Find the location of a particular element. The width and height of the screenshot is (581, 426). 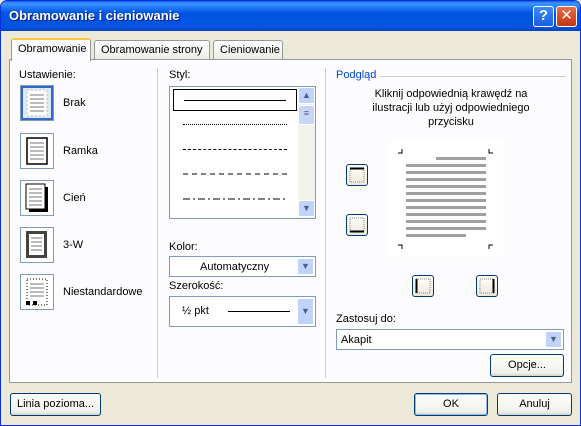

window-title: Obramowanie i cieniowanie is located at coordinates (94, 15).